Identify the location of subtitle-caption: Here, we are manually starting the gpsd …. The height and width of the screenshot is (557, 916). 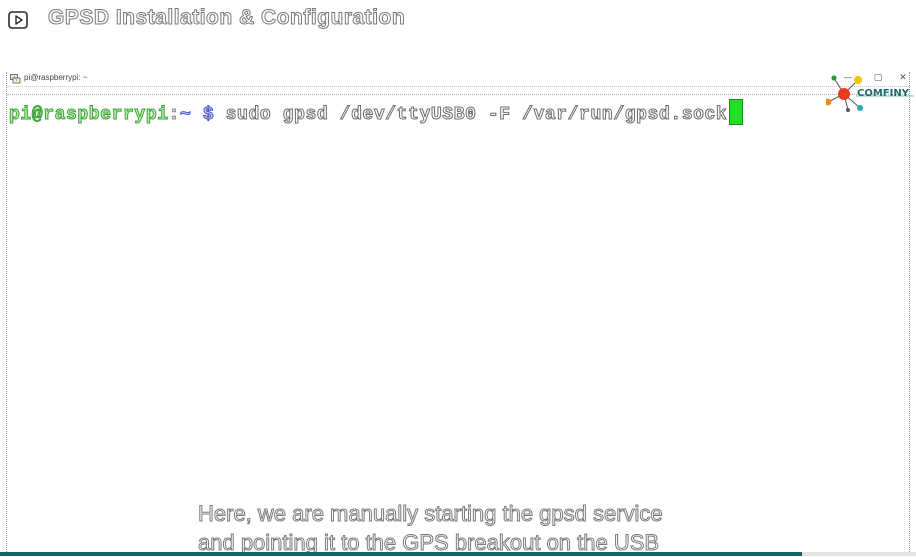
(508, 528).